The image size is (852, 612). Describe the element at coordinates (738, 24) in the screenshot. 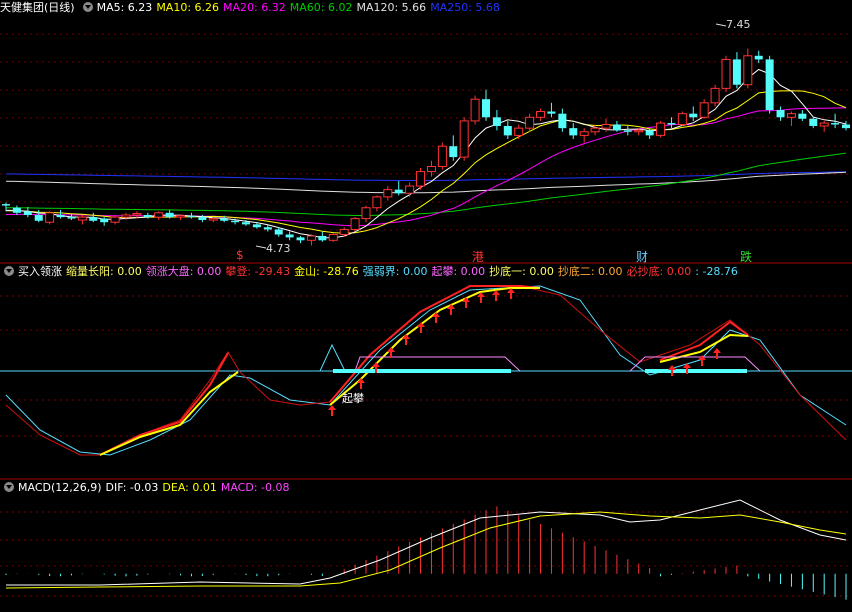

I see `high-price-label: 7.45` at that location.